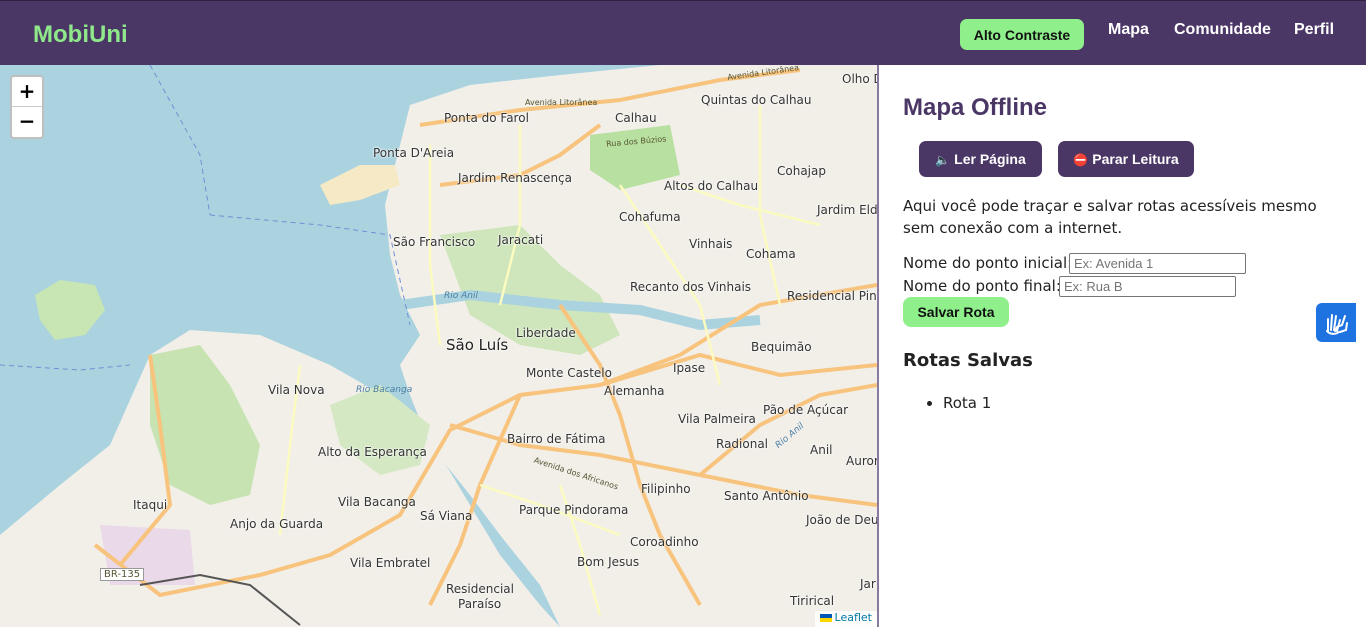 The image size is (1366, 627). What do you see at coordinates (277, 524) in the screenshot?
I see `map-label: Anjo da Guarda` at bounding box center [277, 524].